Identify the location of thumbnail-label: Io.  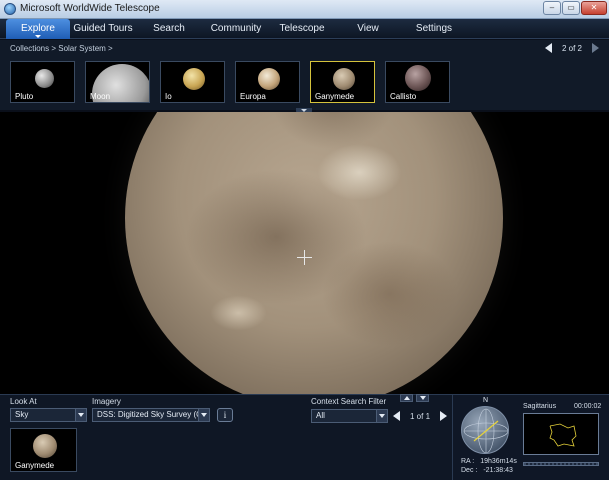
(168, 96).